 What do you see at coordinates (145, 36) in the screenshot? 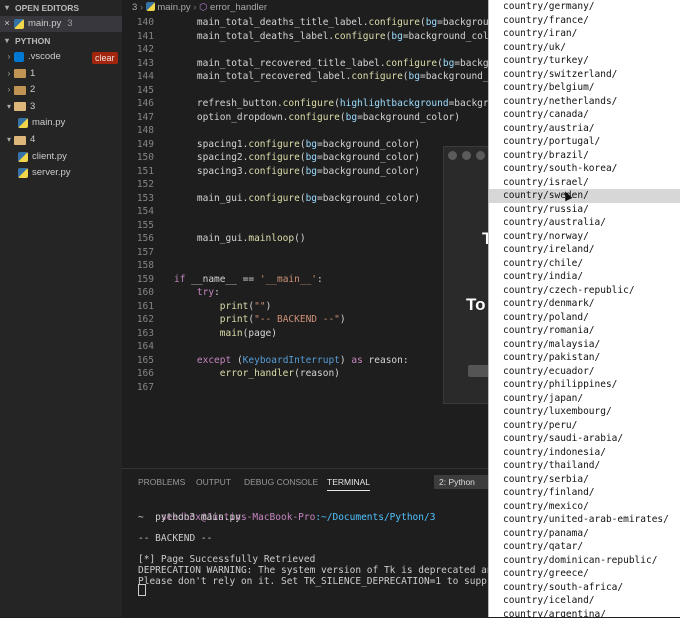
I see `line-number: 141` at bounding box center [145, 36].